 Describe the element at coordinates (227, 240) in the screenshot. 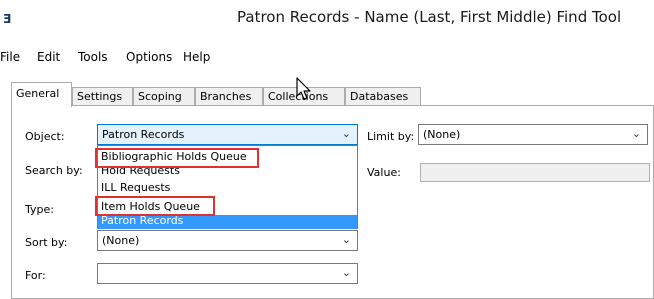

I see `sort-by-select: (None) ⌄` at that location.